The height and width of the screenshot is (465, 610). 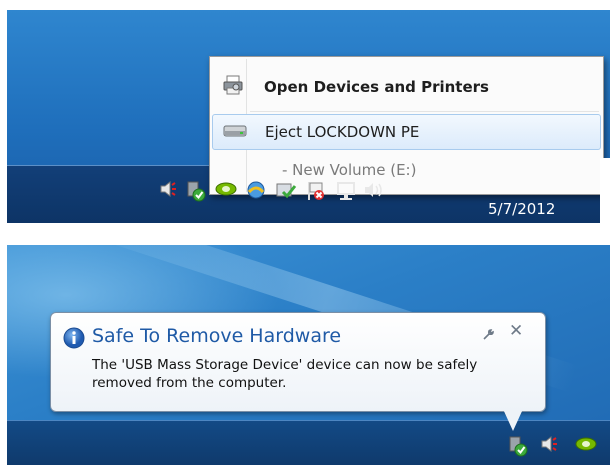 What do you see at coordinates (346, 193) in the screenshot?
I see `network-icon` at bounding box center [346, 193].